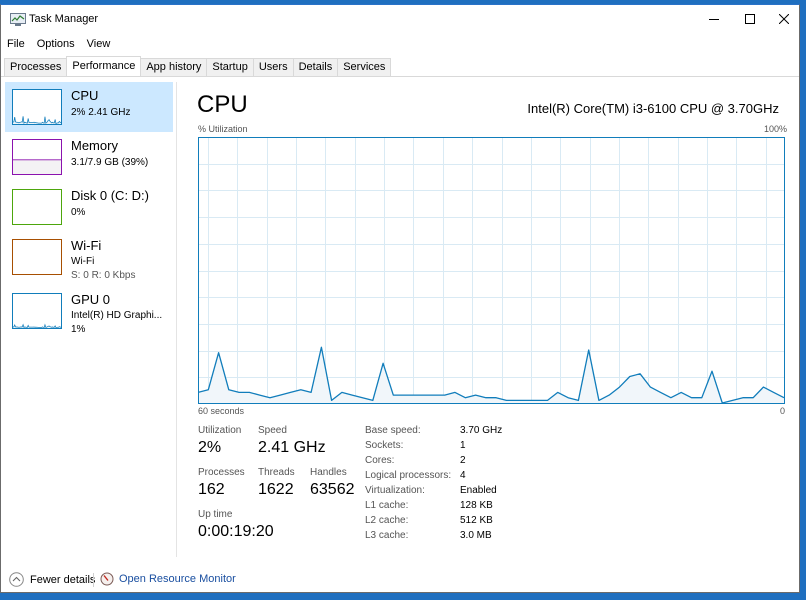  I want to click on spec-value: 512 KB, so click(476, 520).